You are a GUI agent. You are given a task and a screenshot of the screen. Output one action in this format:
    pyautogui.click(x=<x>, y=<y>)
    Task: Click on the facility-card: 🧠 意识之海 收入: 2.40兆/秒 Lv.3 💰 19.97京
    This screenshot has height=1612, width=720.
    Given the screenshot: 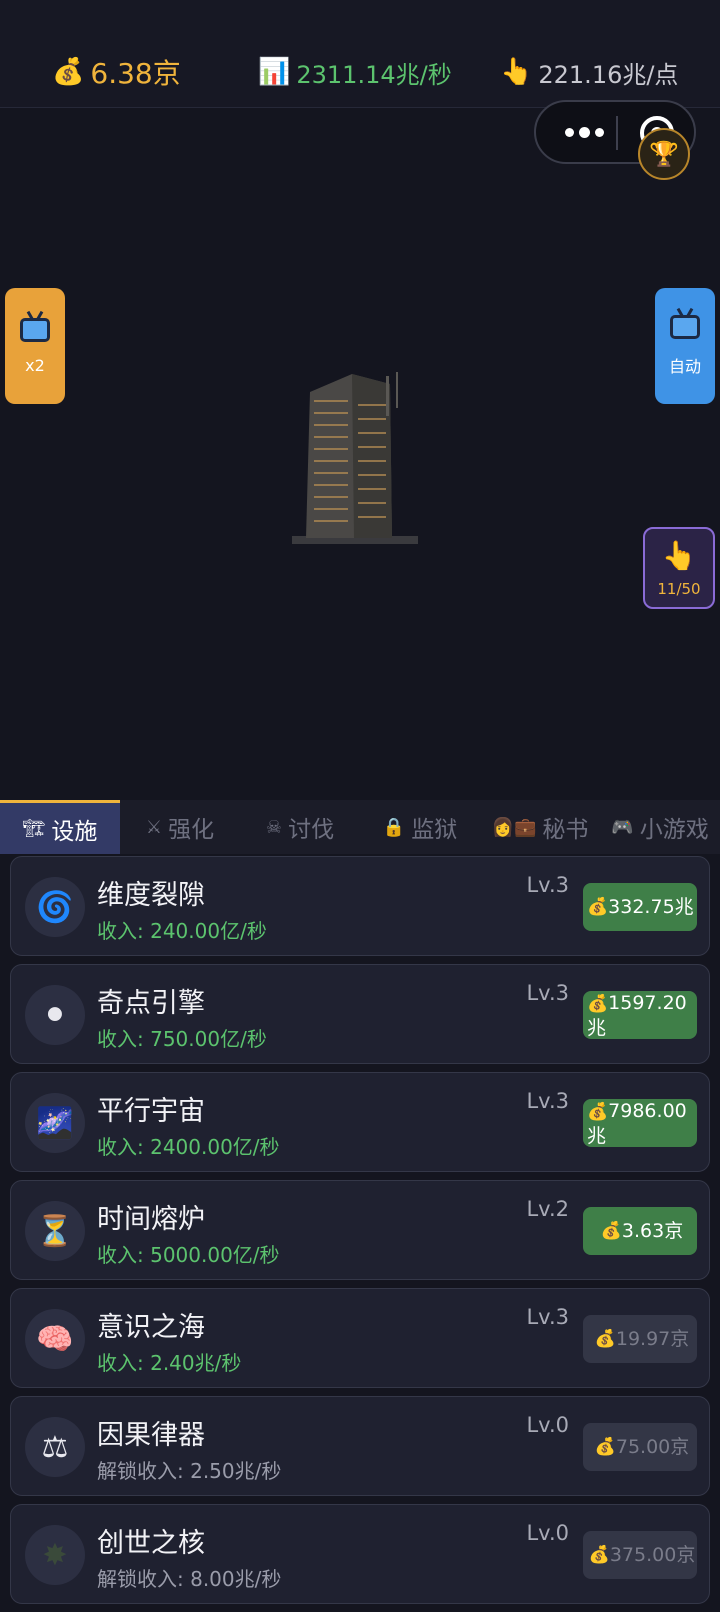 What is the action you would take?
    pyautogui.click(x=360, y=1338)
    